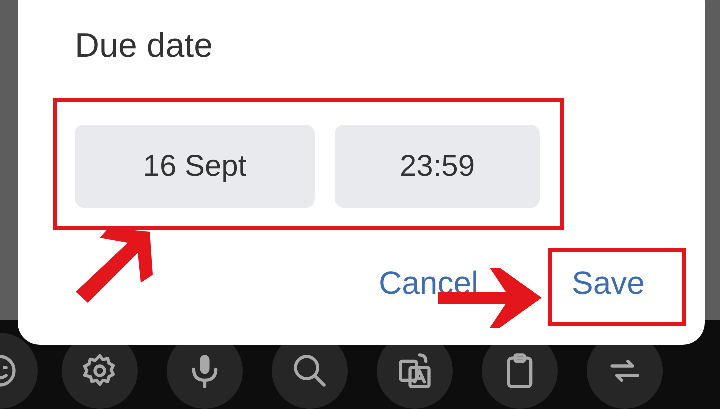  I want to click on date-field: 16 Sept, so click(195, 166).